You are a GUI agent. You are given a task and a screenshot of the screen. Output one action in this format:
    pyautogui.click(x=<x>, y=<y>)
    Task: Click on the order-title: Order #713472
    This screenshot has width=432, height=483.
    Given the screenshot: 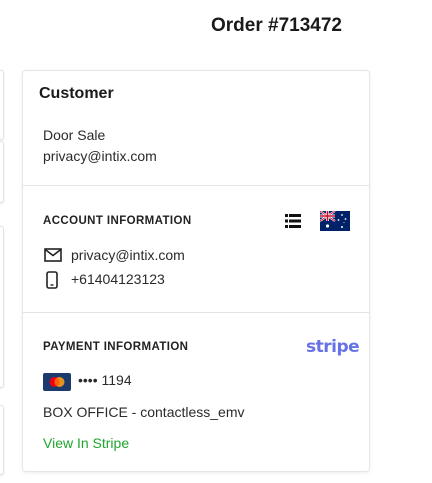 What is the action you would take?
    pyautogui.click(x=276, y=25)
    